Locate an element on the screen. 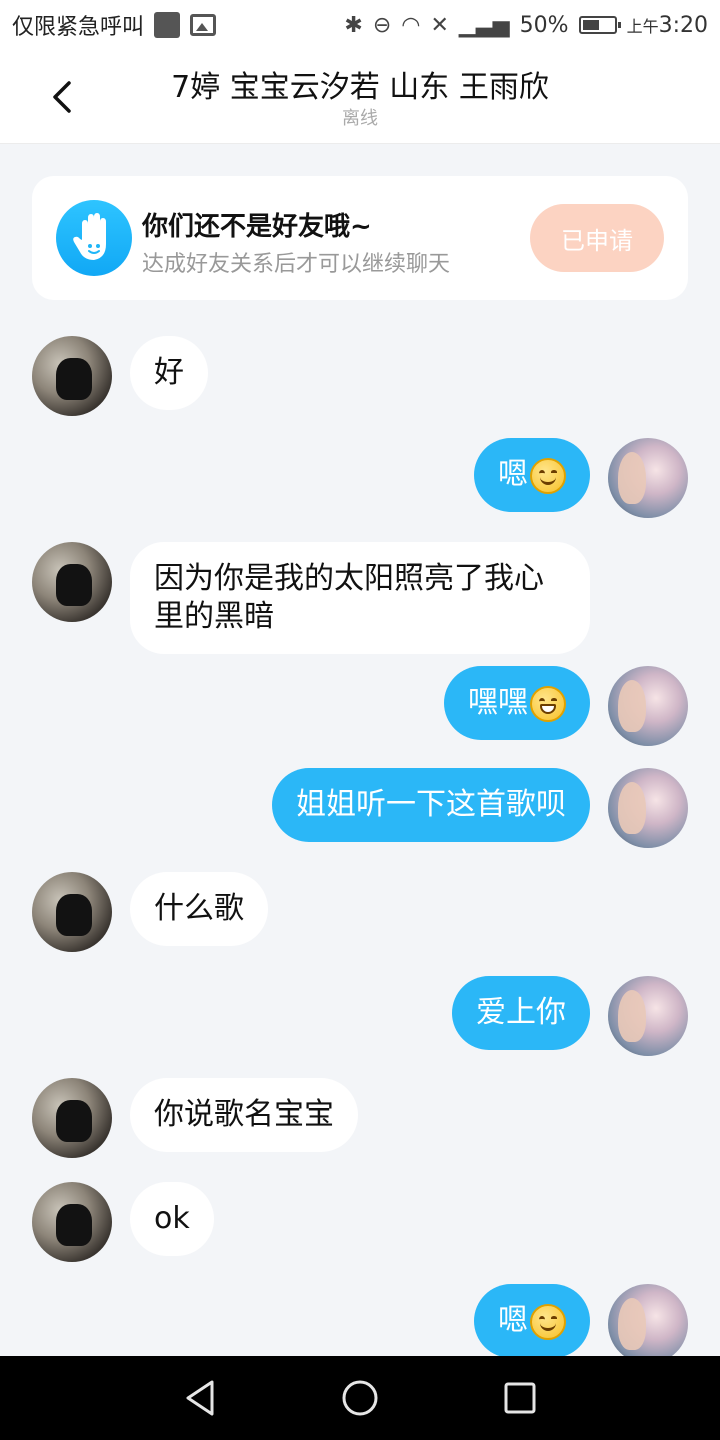  grin-emoji-icon is located at coordinates (548, 703).